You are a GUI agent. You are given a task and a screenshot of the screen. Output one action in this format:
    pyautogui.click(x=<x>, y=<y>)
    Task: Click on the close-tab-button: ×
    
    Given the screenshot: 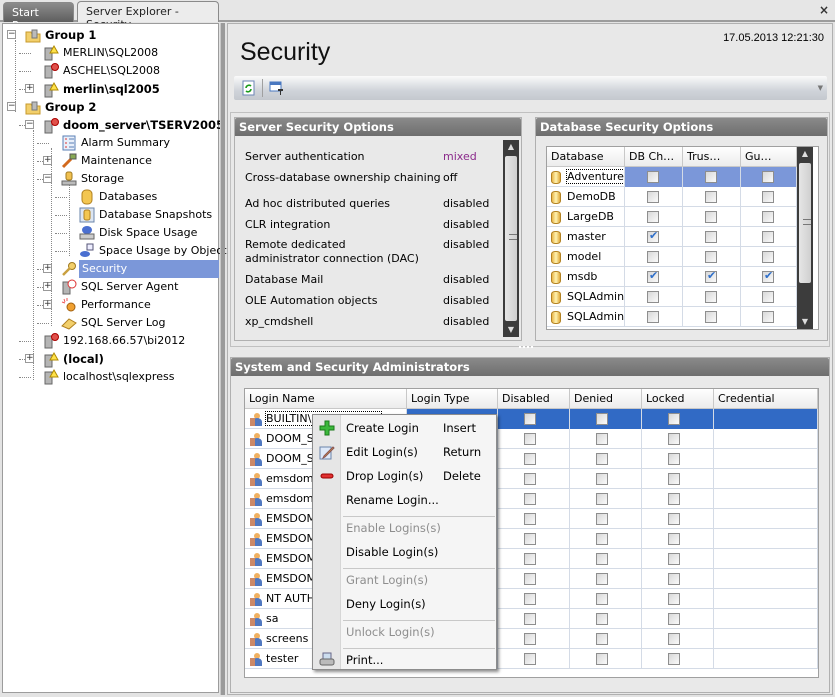 What is the action you would take?
    pyautogui.click(x=824, y=10)
    